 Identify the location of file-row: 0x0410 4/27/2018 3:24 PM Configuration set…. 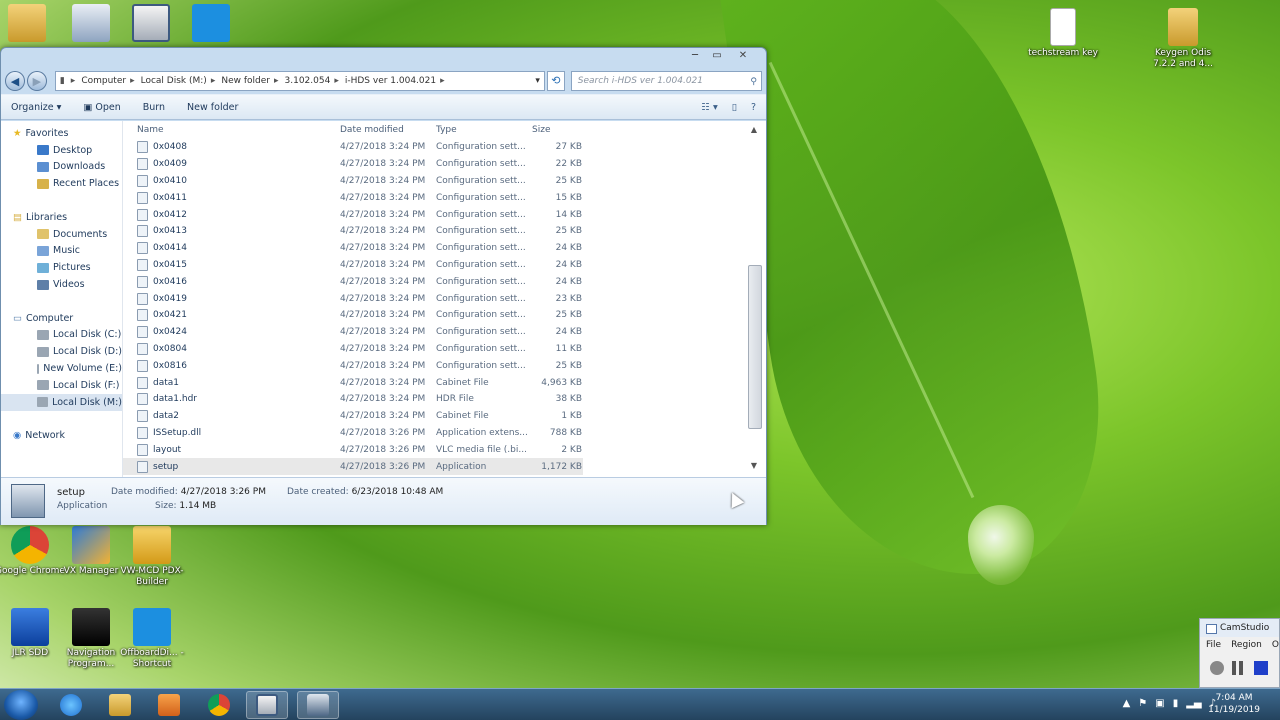
(444, 181).